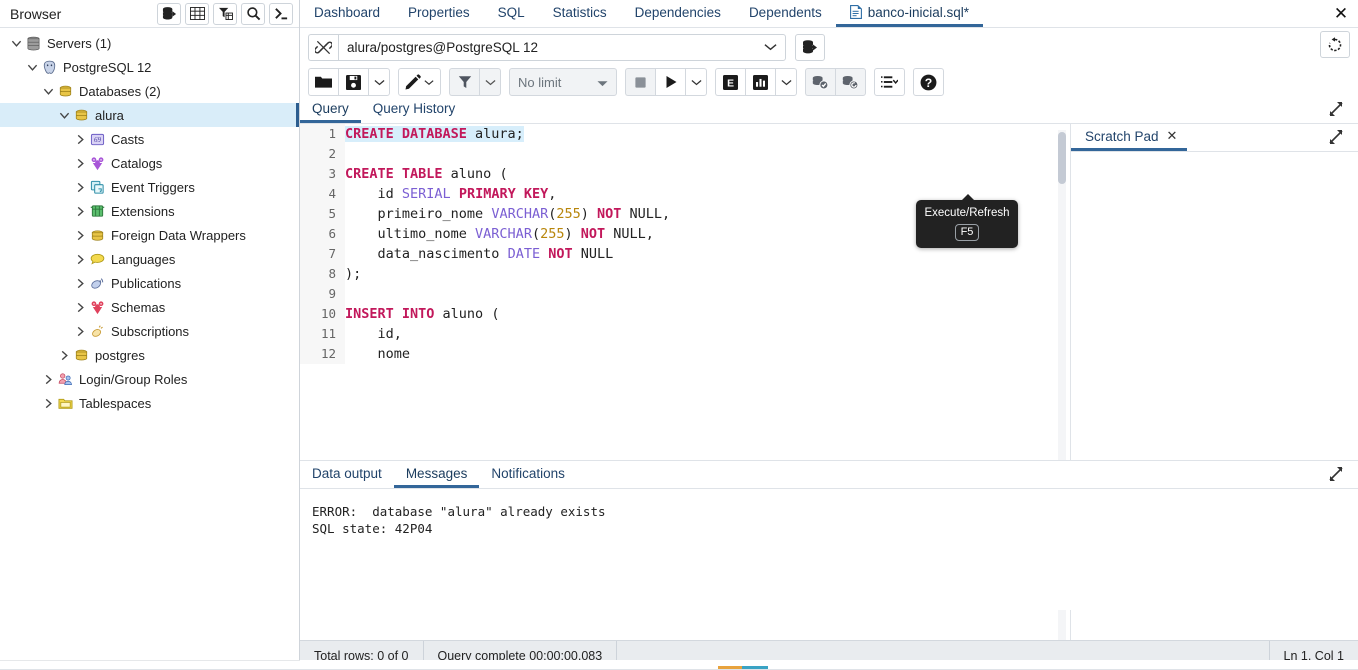 The width and height of the screenshot is (1358, 670). I want to click on explain-button: E, so click(730, 82).